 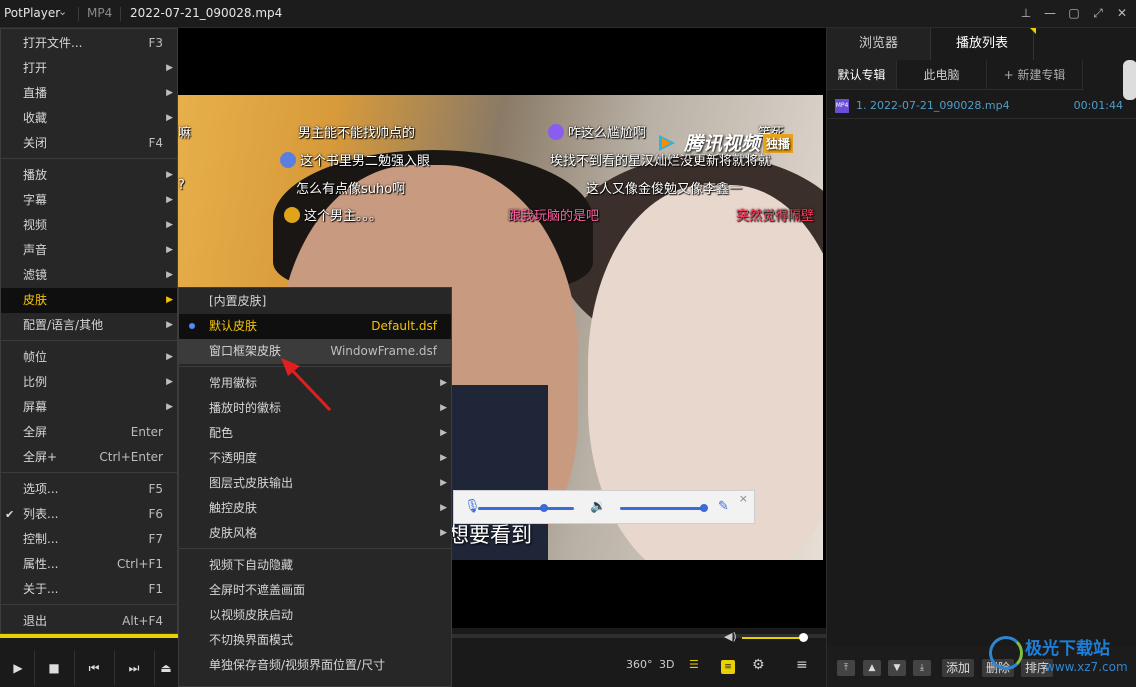 I want to click on menu-icon: ≡, so click(x=802, y=665).